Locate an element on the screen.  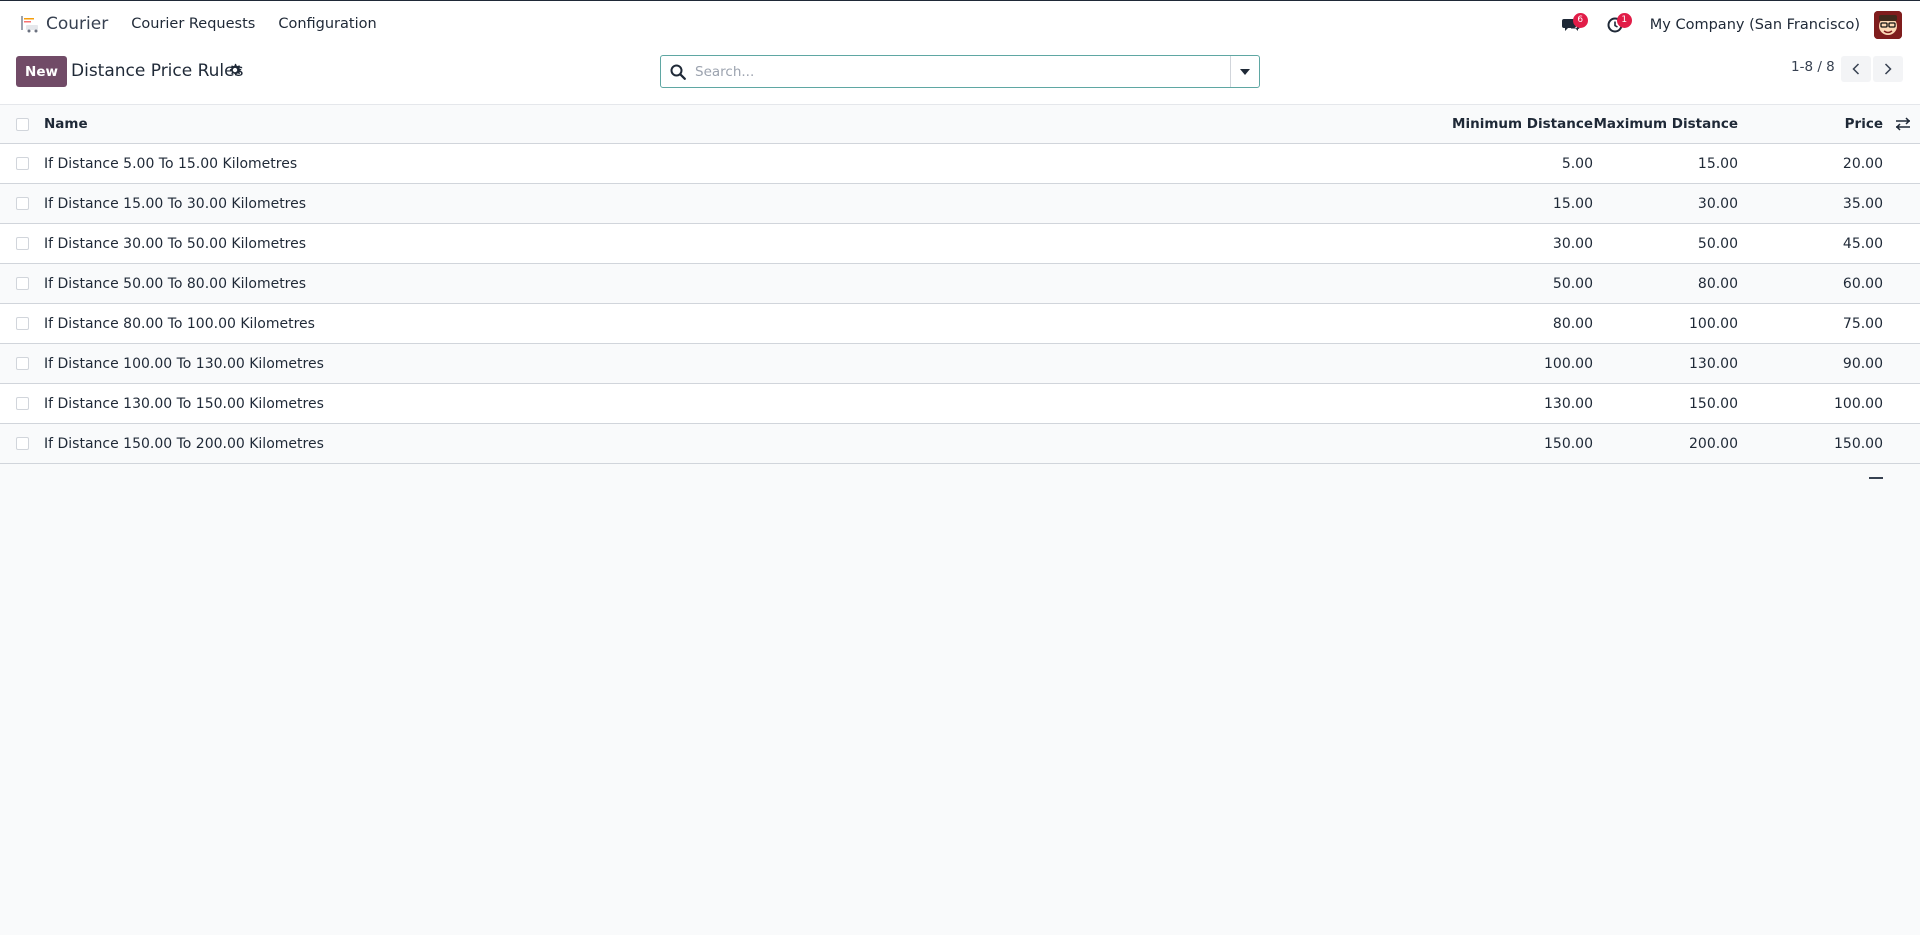
messages-button: 6 is located at coordinates (1572, 25).